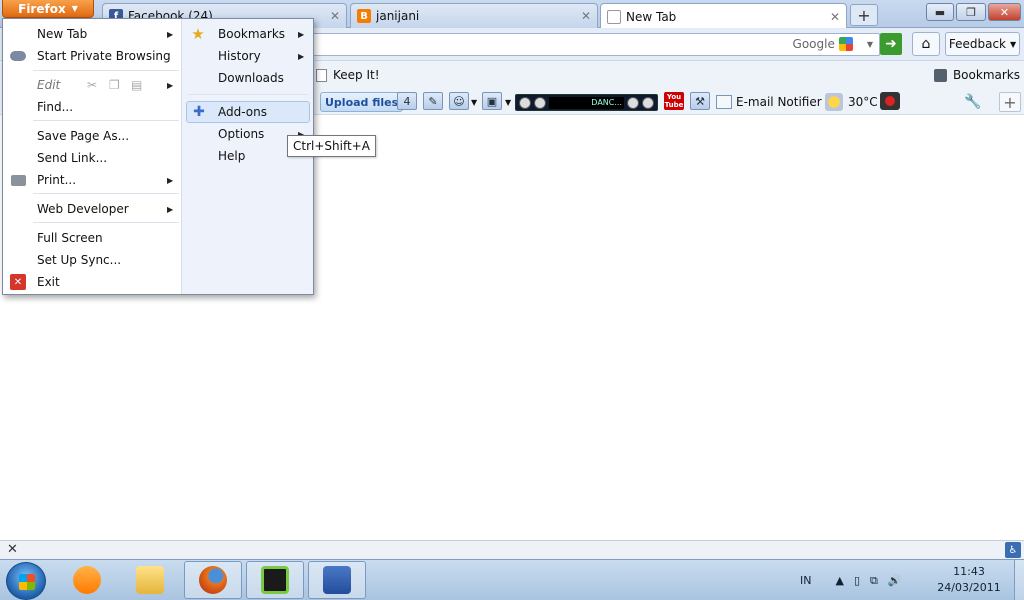  Describe the element at coordinates (969, 587) in the screenshot. I see `clock-date: 24/03/2011` at that location.